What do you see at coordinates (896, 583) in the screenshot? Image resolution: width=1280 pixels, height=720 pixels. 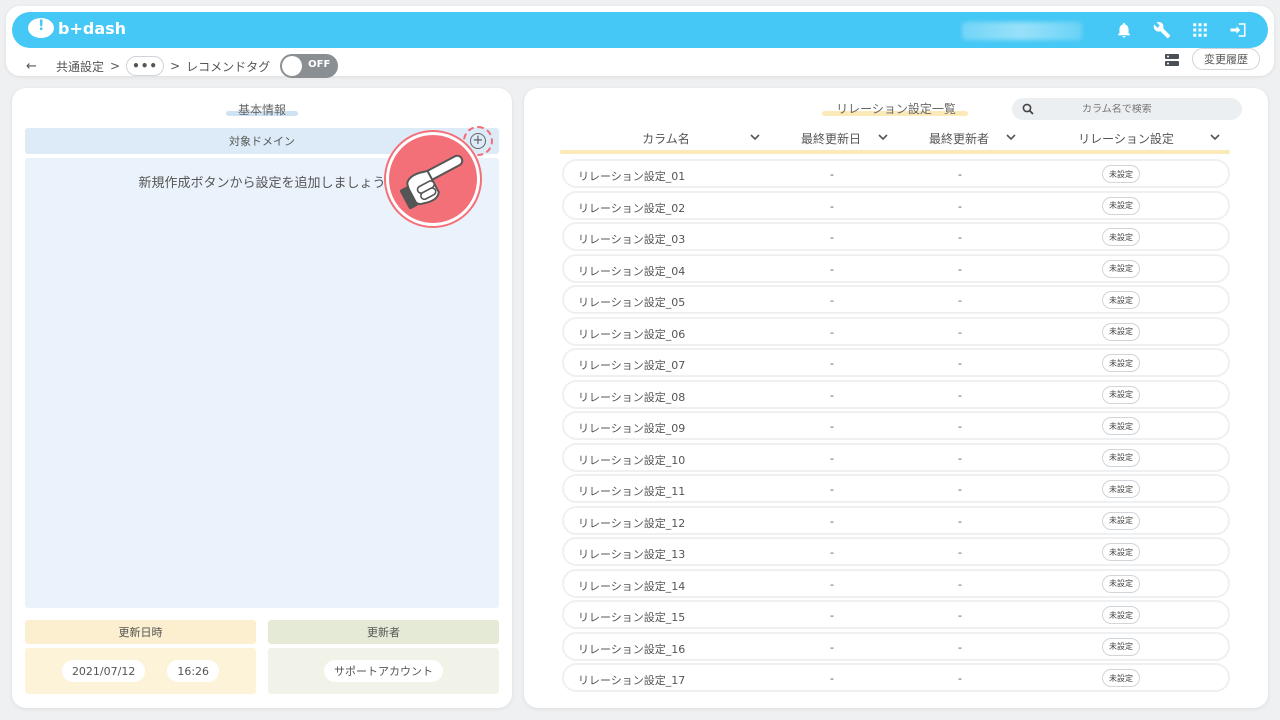 I see `table-row: リレーション設定_14 - - 未設定` at bounding box center [896, 583].